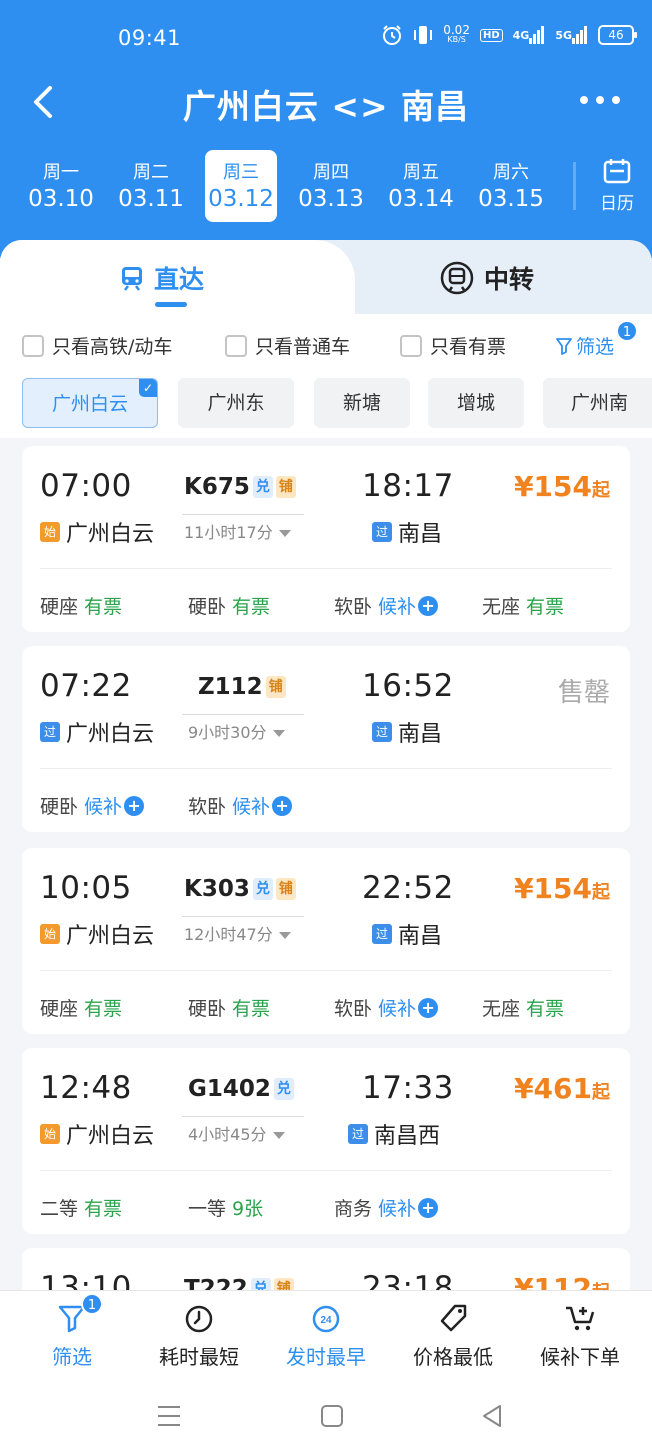 This screenshot has width=652, height=1455. What do you see at coordinates (423, 35) in the screenshot?
I see `vibrate-icon` at bounding box center [423, 35].